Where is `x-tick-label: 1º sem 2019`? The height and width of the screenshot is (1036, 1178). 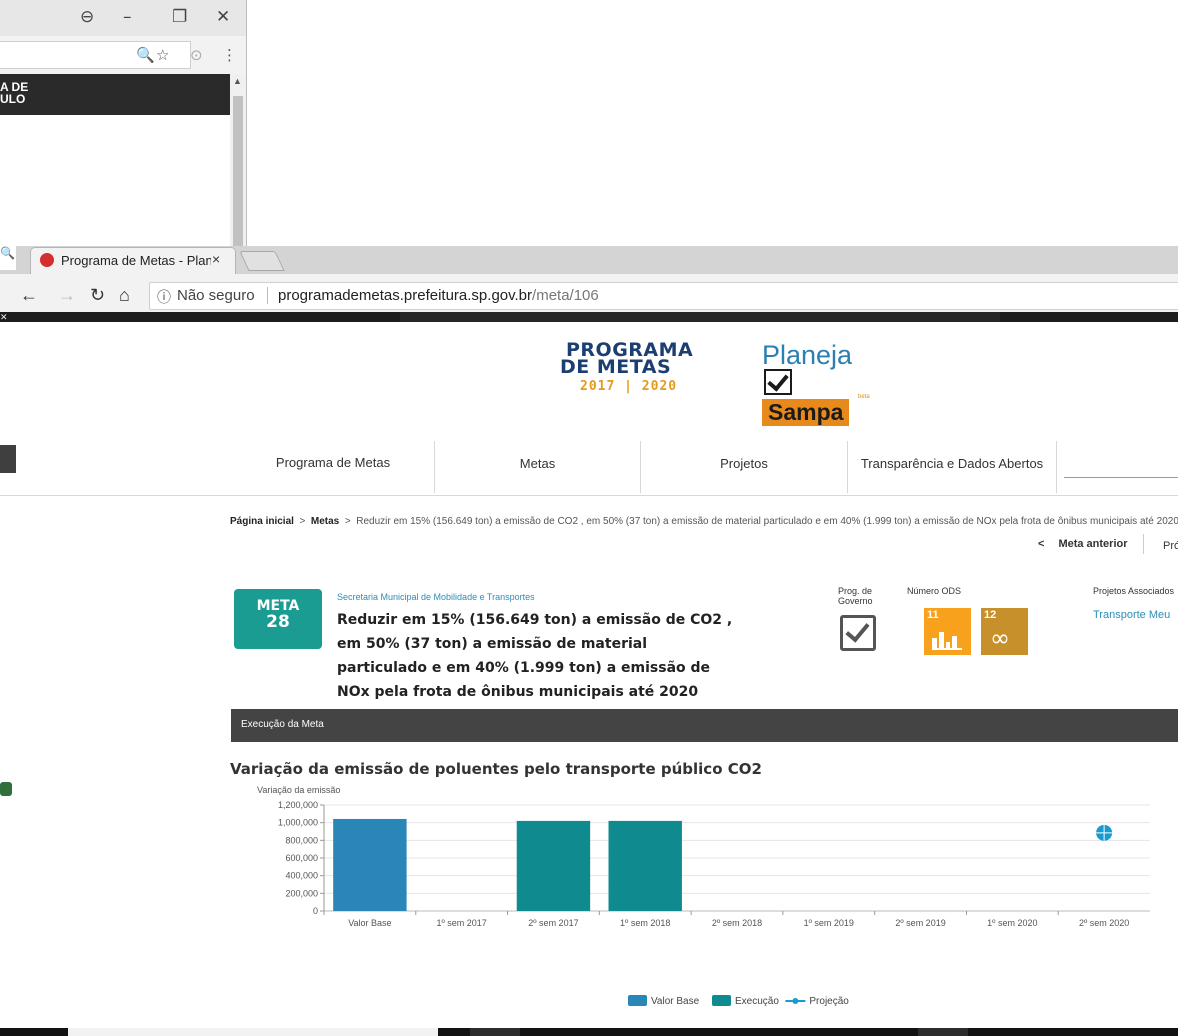 x-tick-label: 1º sem 2019 is located at coordinates (829, 923).